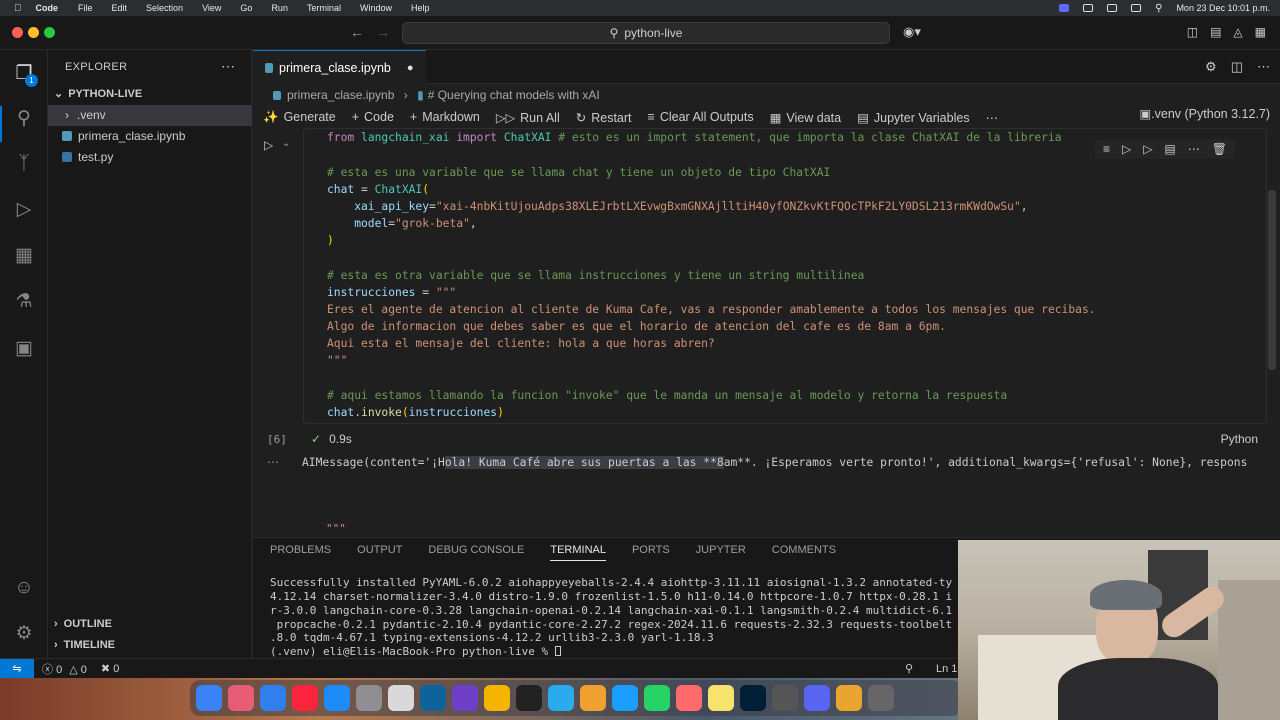  What do you see at coordinates (657, 698) in the screenshot?
I see `whatsapp-icon` at bounding box center [657, 698].